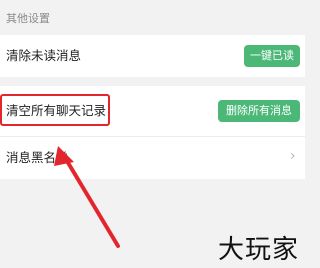  Describe the element at coordinates (258, 250) in the screenshot. I see `watermark-logo: 大玩家` at that location.